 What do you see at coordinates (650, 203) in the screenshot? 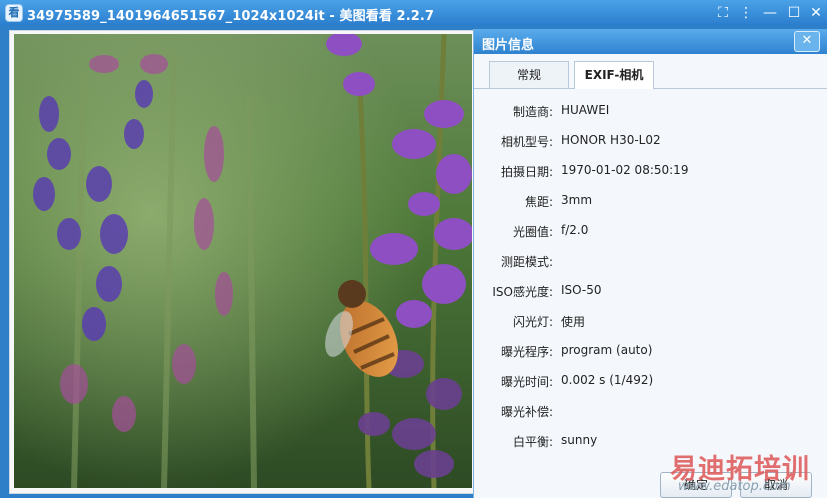
I see `property-row: 焦距: 3mm` at bounding box center [650, 203].